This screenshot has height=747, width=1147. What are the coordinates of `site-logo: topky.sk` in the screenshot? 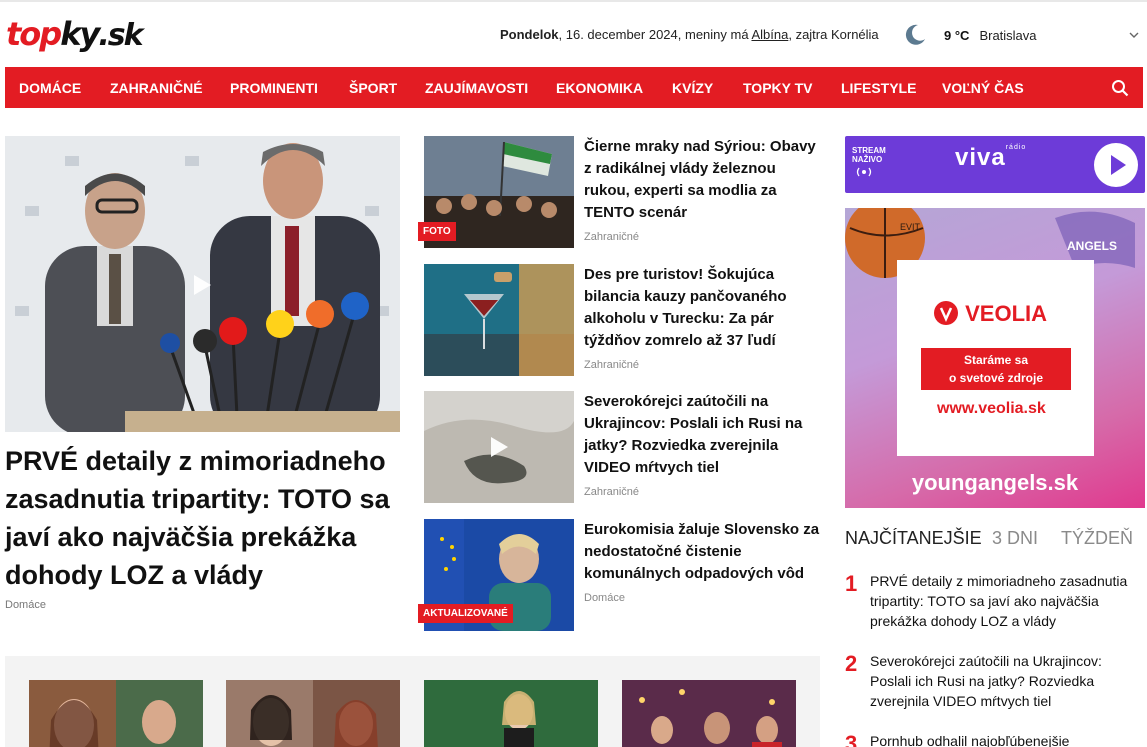 It's located at (75, 35).